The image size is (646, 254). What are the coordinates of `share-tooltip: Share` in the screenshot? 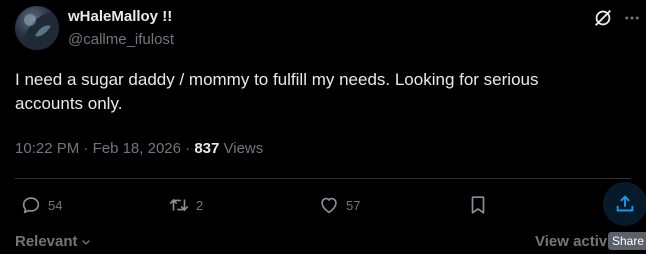 It's located at (627, 241).